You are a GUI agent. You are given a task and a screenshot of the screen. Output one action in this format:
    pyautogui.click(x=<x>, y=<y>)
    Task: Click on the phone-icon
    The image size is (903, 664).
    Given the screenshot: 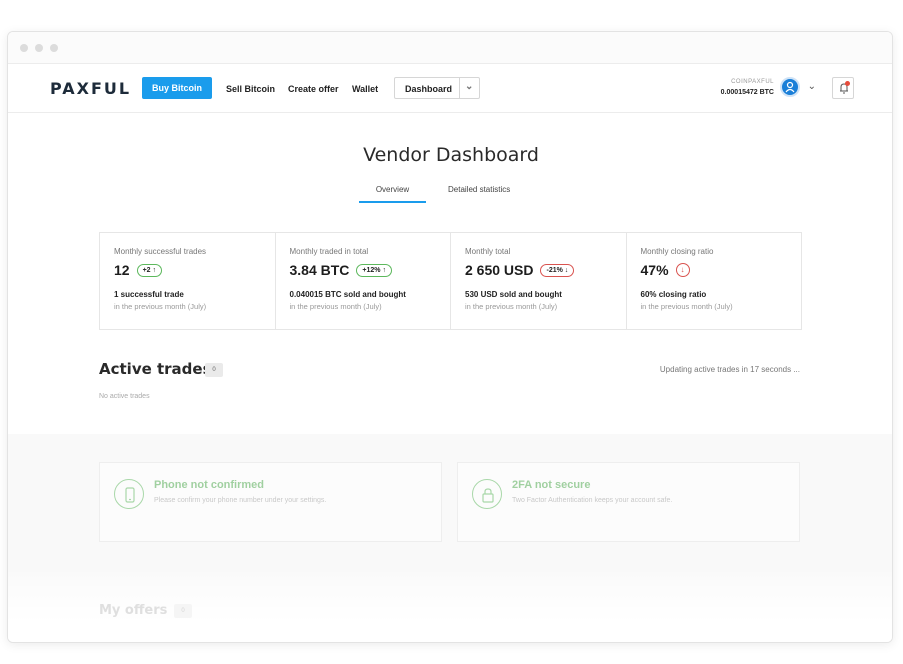 What is the action you would take?
    pyautogui.click(x=129, y=494)
    